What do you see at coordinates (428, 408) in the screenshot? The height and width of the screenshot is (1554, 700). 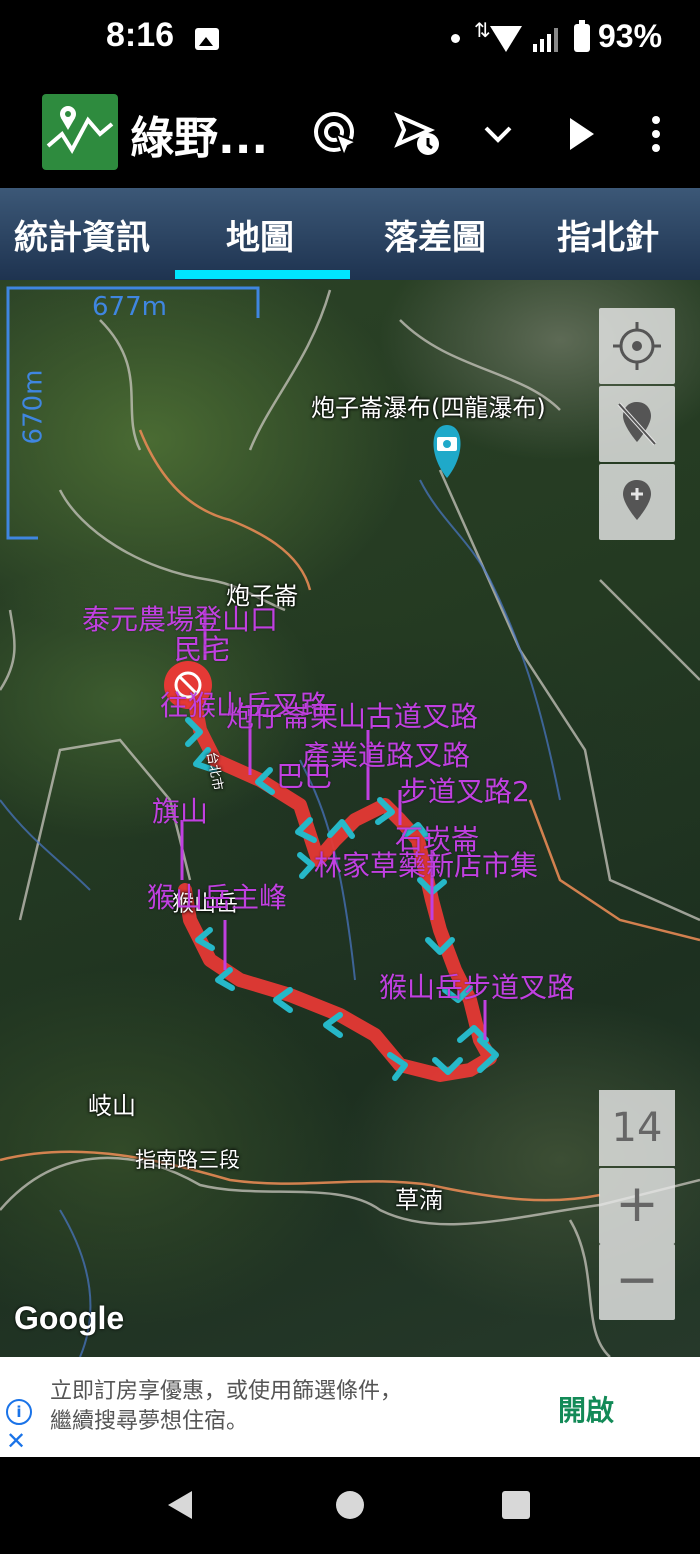 I see `place-waterfall: 炮子崙瀑布(四龍瀑布)` at bounding box center [428, 408].